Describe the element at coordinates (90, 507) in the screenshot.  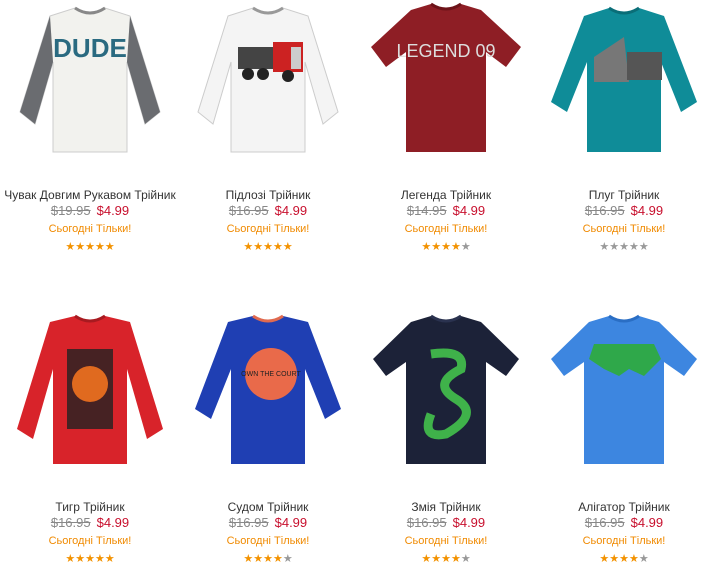
I see `product-name: Тигр Трійник` at that location.